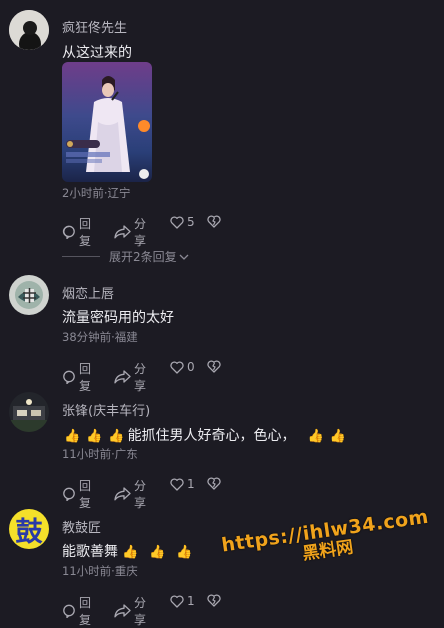  I want to click on comment-meta: 11小时前·重庆, so click(100, 571).